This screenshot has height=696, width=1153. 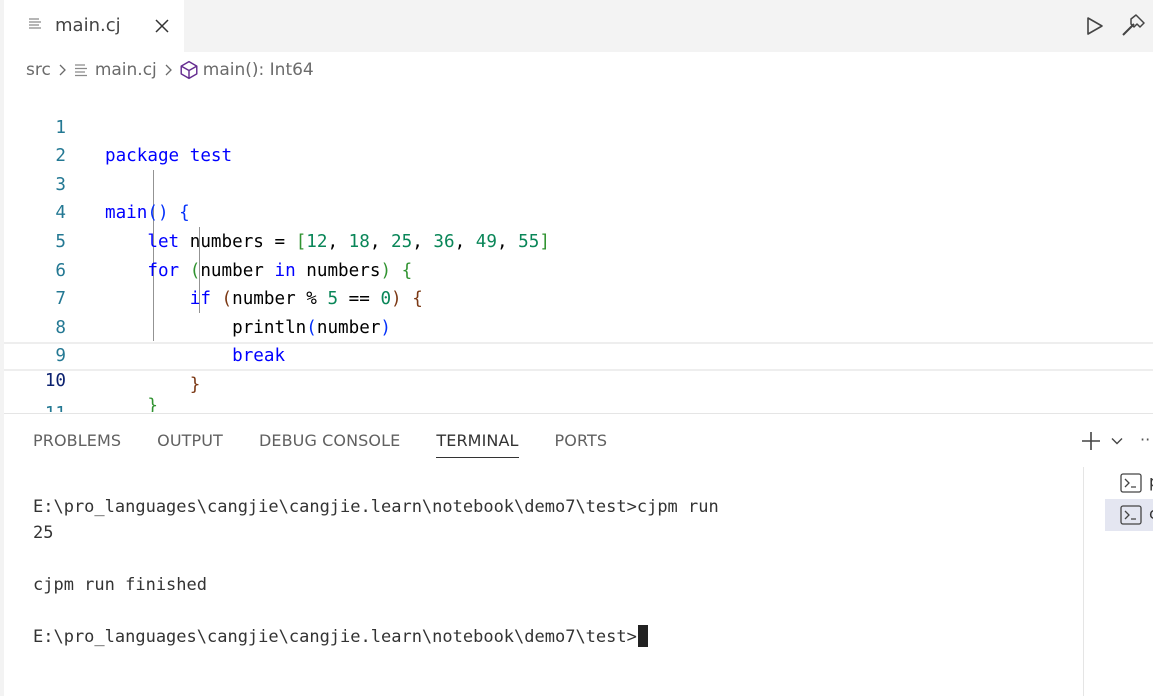 What do you see at coordinates (581, 444) in the screenshot?
I see `tab-ports: PORTS` at bounding box center [581, 444].